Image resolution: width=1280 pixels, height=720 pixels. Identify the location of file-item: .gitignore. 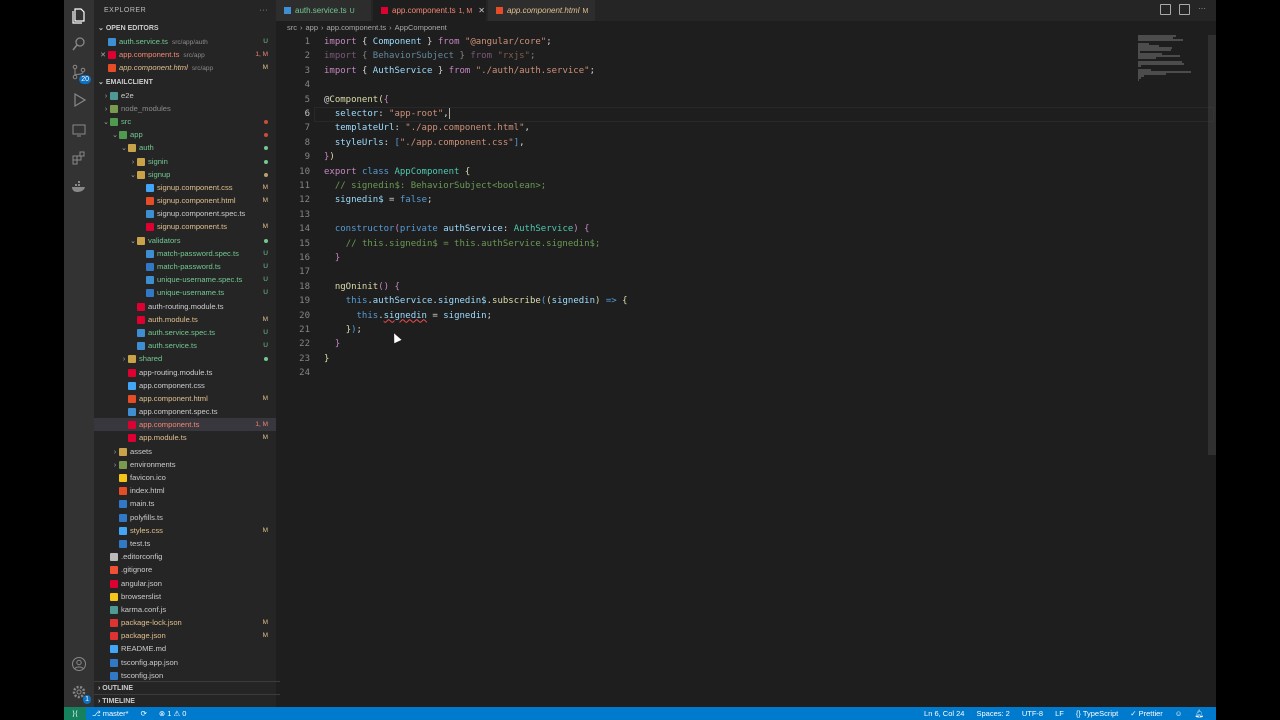
(185, 569).